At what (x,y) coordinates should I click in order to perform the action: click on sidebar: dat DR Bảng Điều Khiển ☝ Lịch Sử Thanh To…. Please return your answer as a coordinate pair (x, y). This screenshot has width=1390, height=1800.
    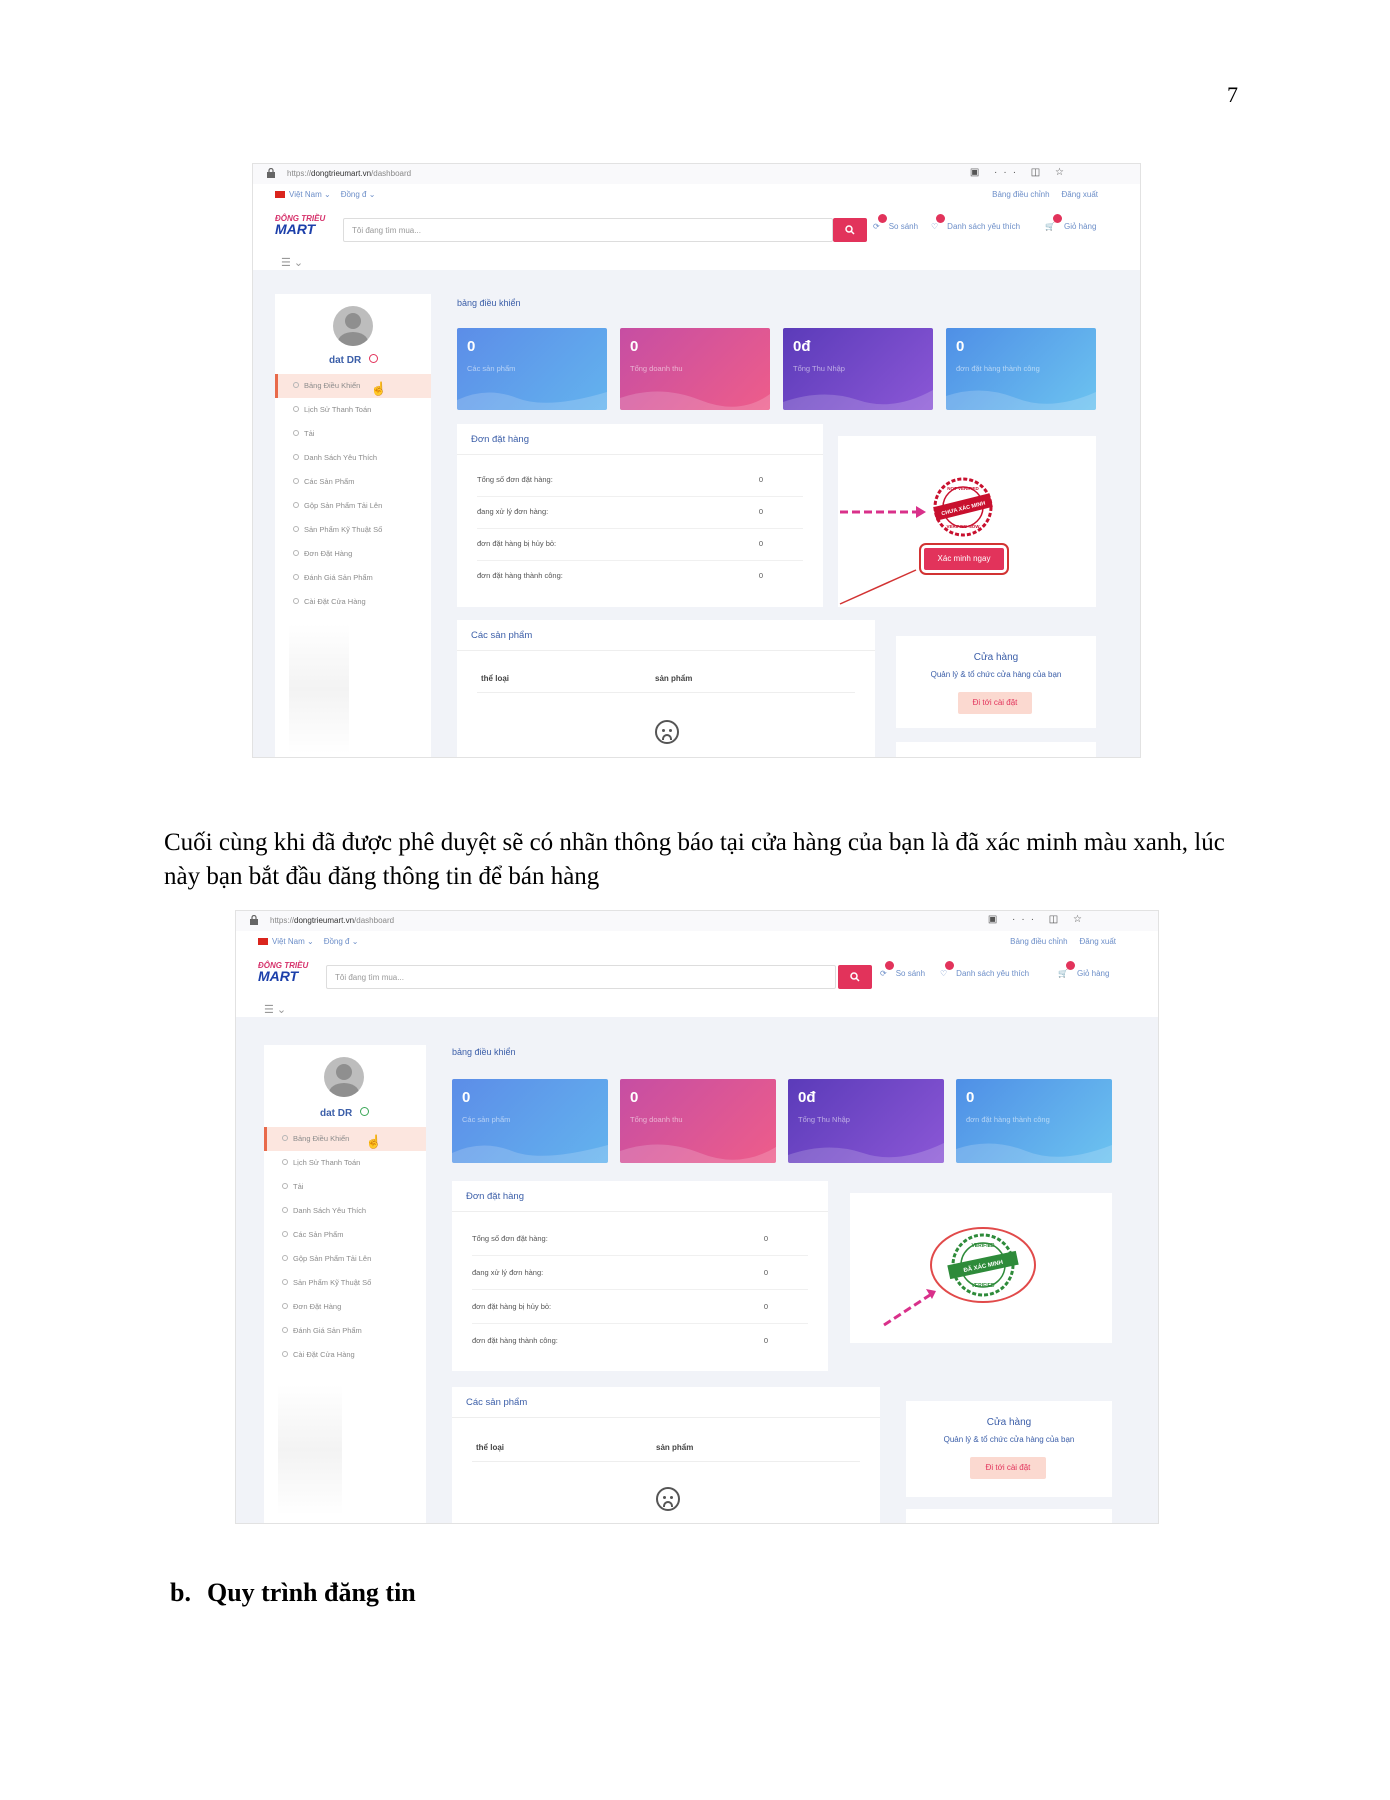
    Looking at the image, I should click on (345, 1284).